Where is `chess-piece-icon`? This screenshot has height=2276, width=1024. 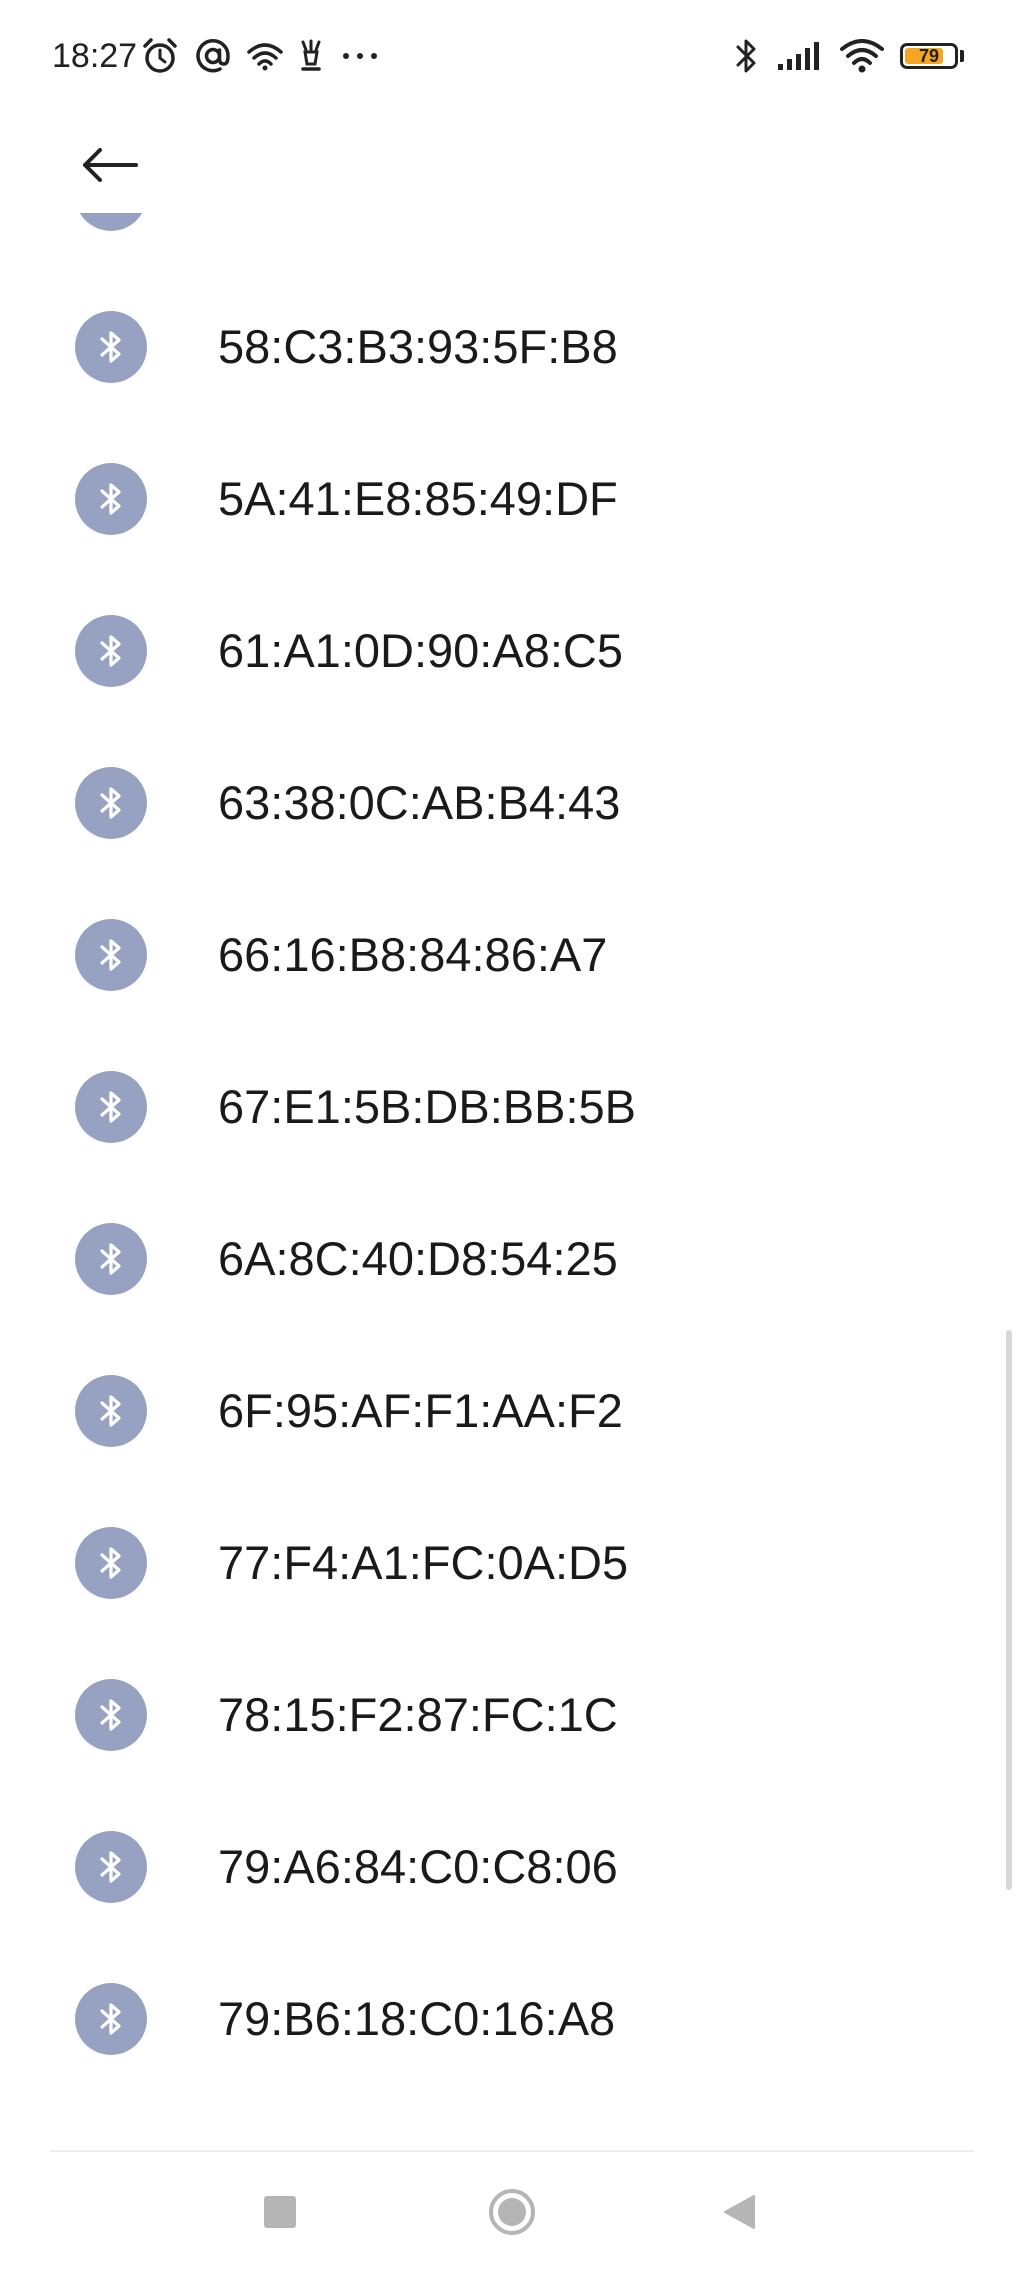 chess-piece-icon is located at coordinates (311, 55).